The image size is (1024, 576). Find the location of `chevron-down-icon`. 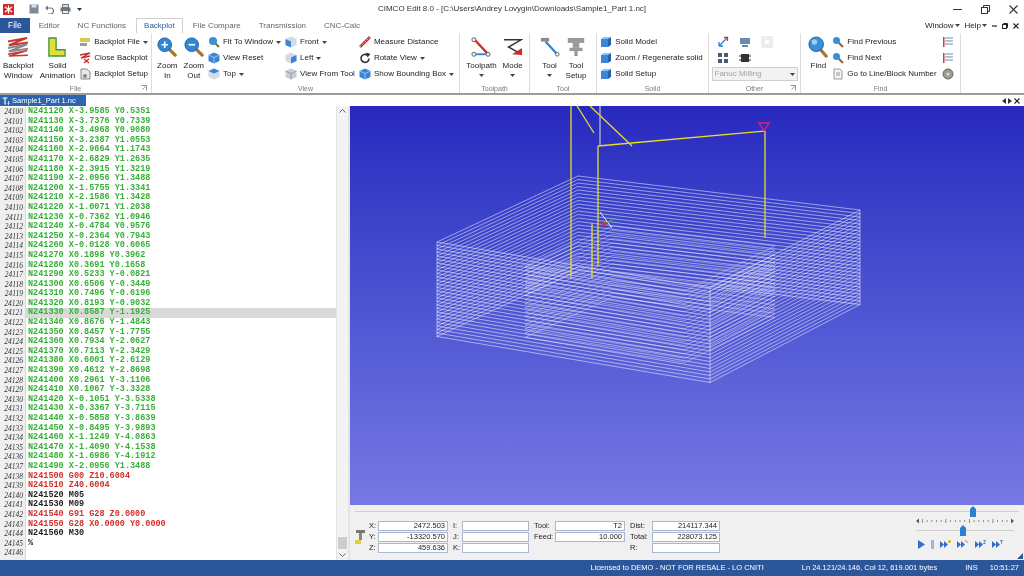

chevron-down-icon is located at coordinates (342, 555).